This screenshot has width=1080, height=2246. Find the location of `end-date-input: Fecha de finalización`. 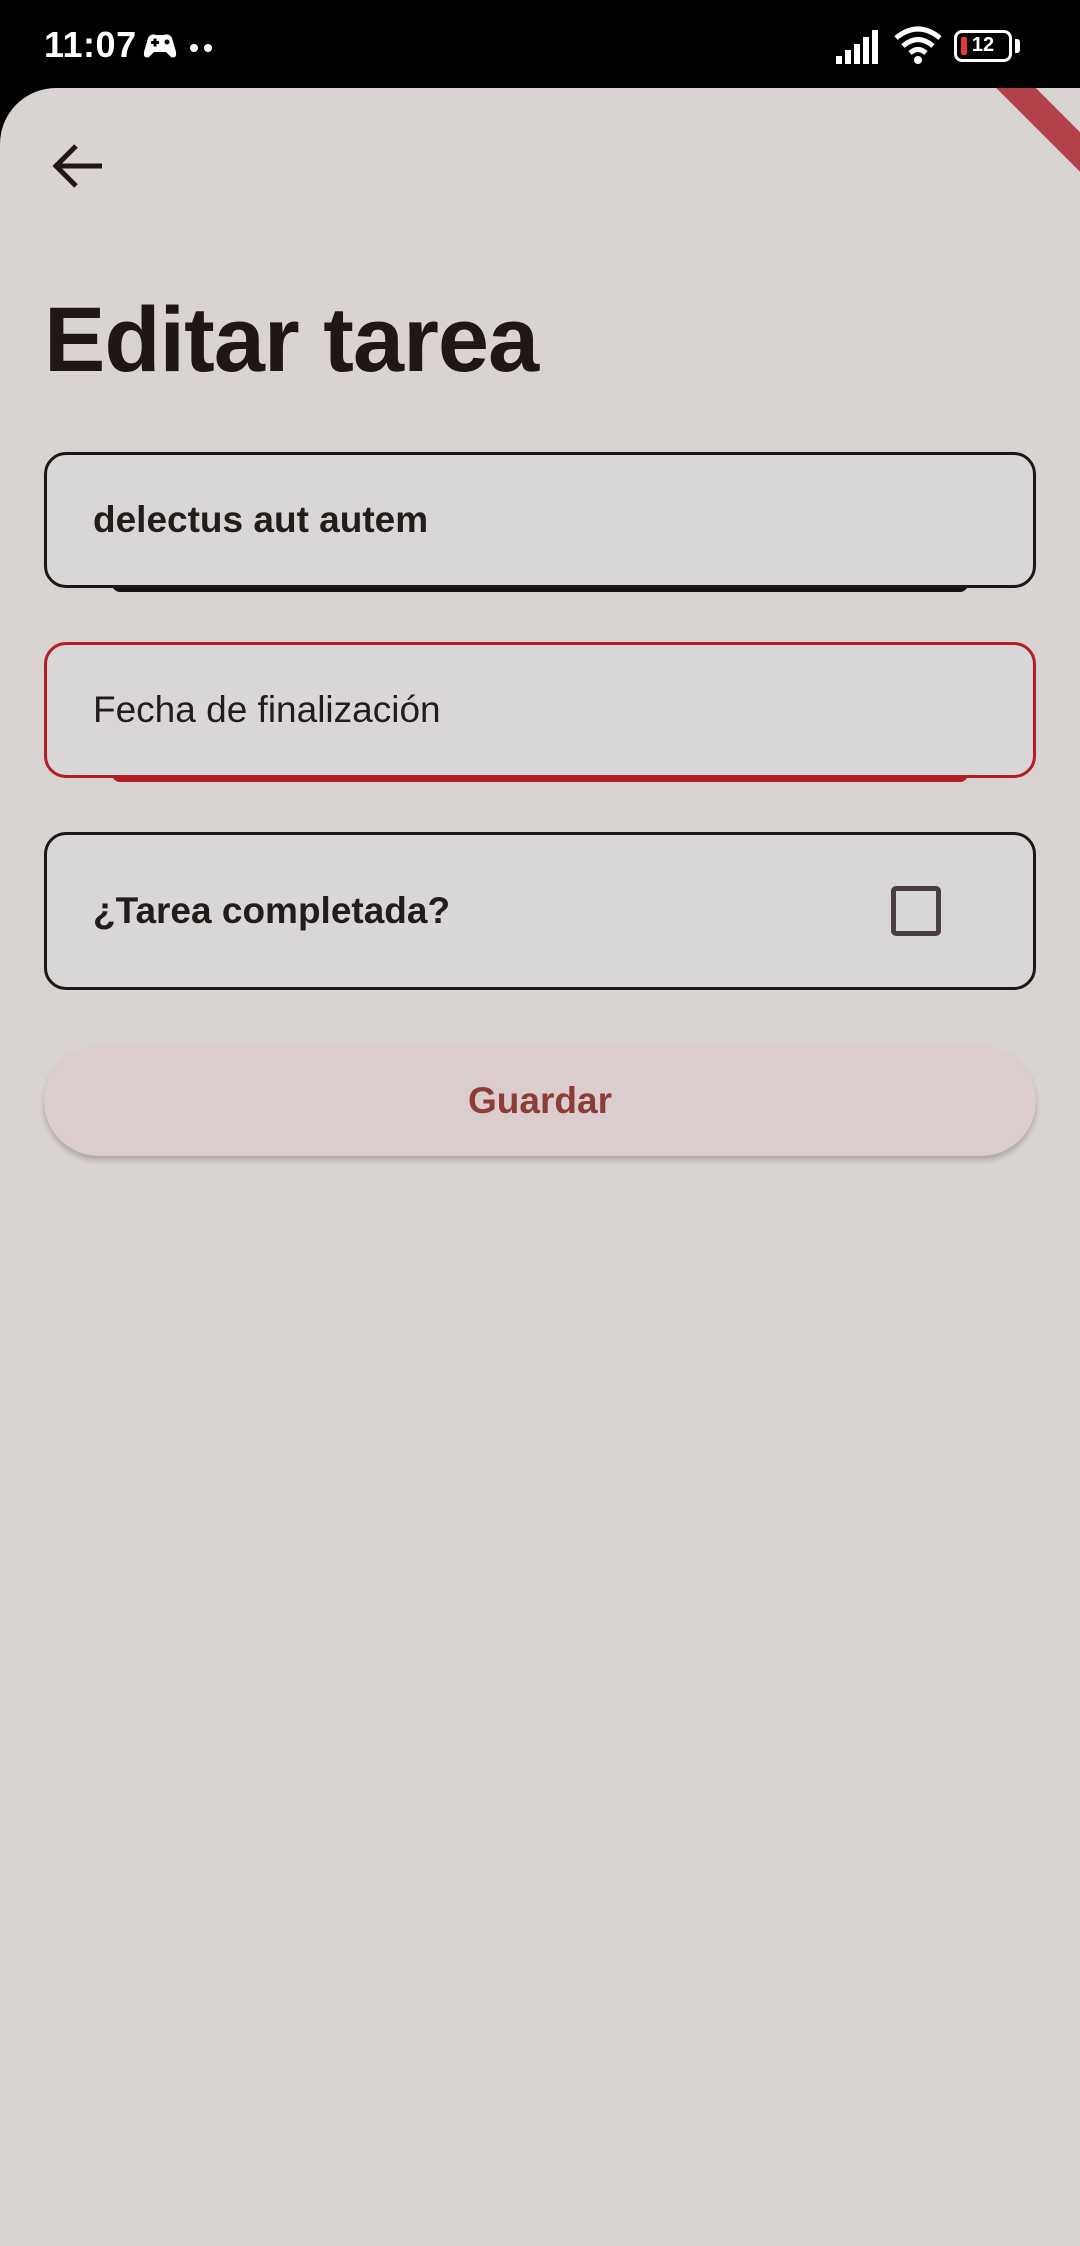

end-date-input: Fecha de finalización is located at coordinates (540, 710).